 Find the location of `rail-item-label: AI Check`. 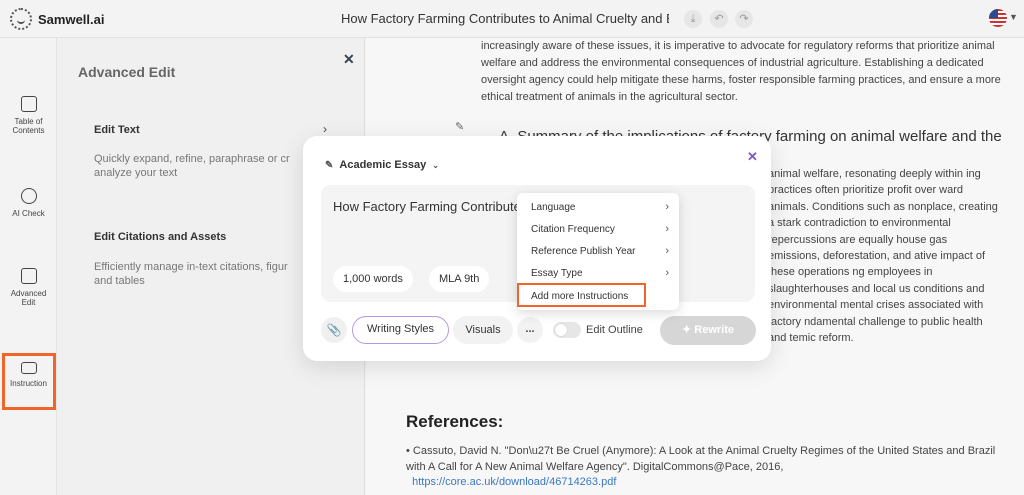

rail-item-label: AI Check is located at coordinates (28, 213).